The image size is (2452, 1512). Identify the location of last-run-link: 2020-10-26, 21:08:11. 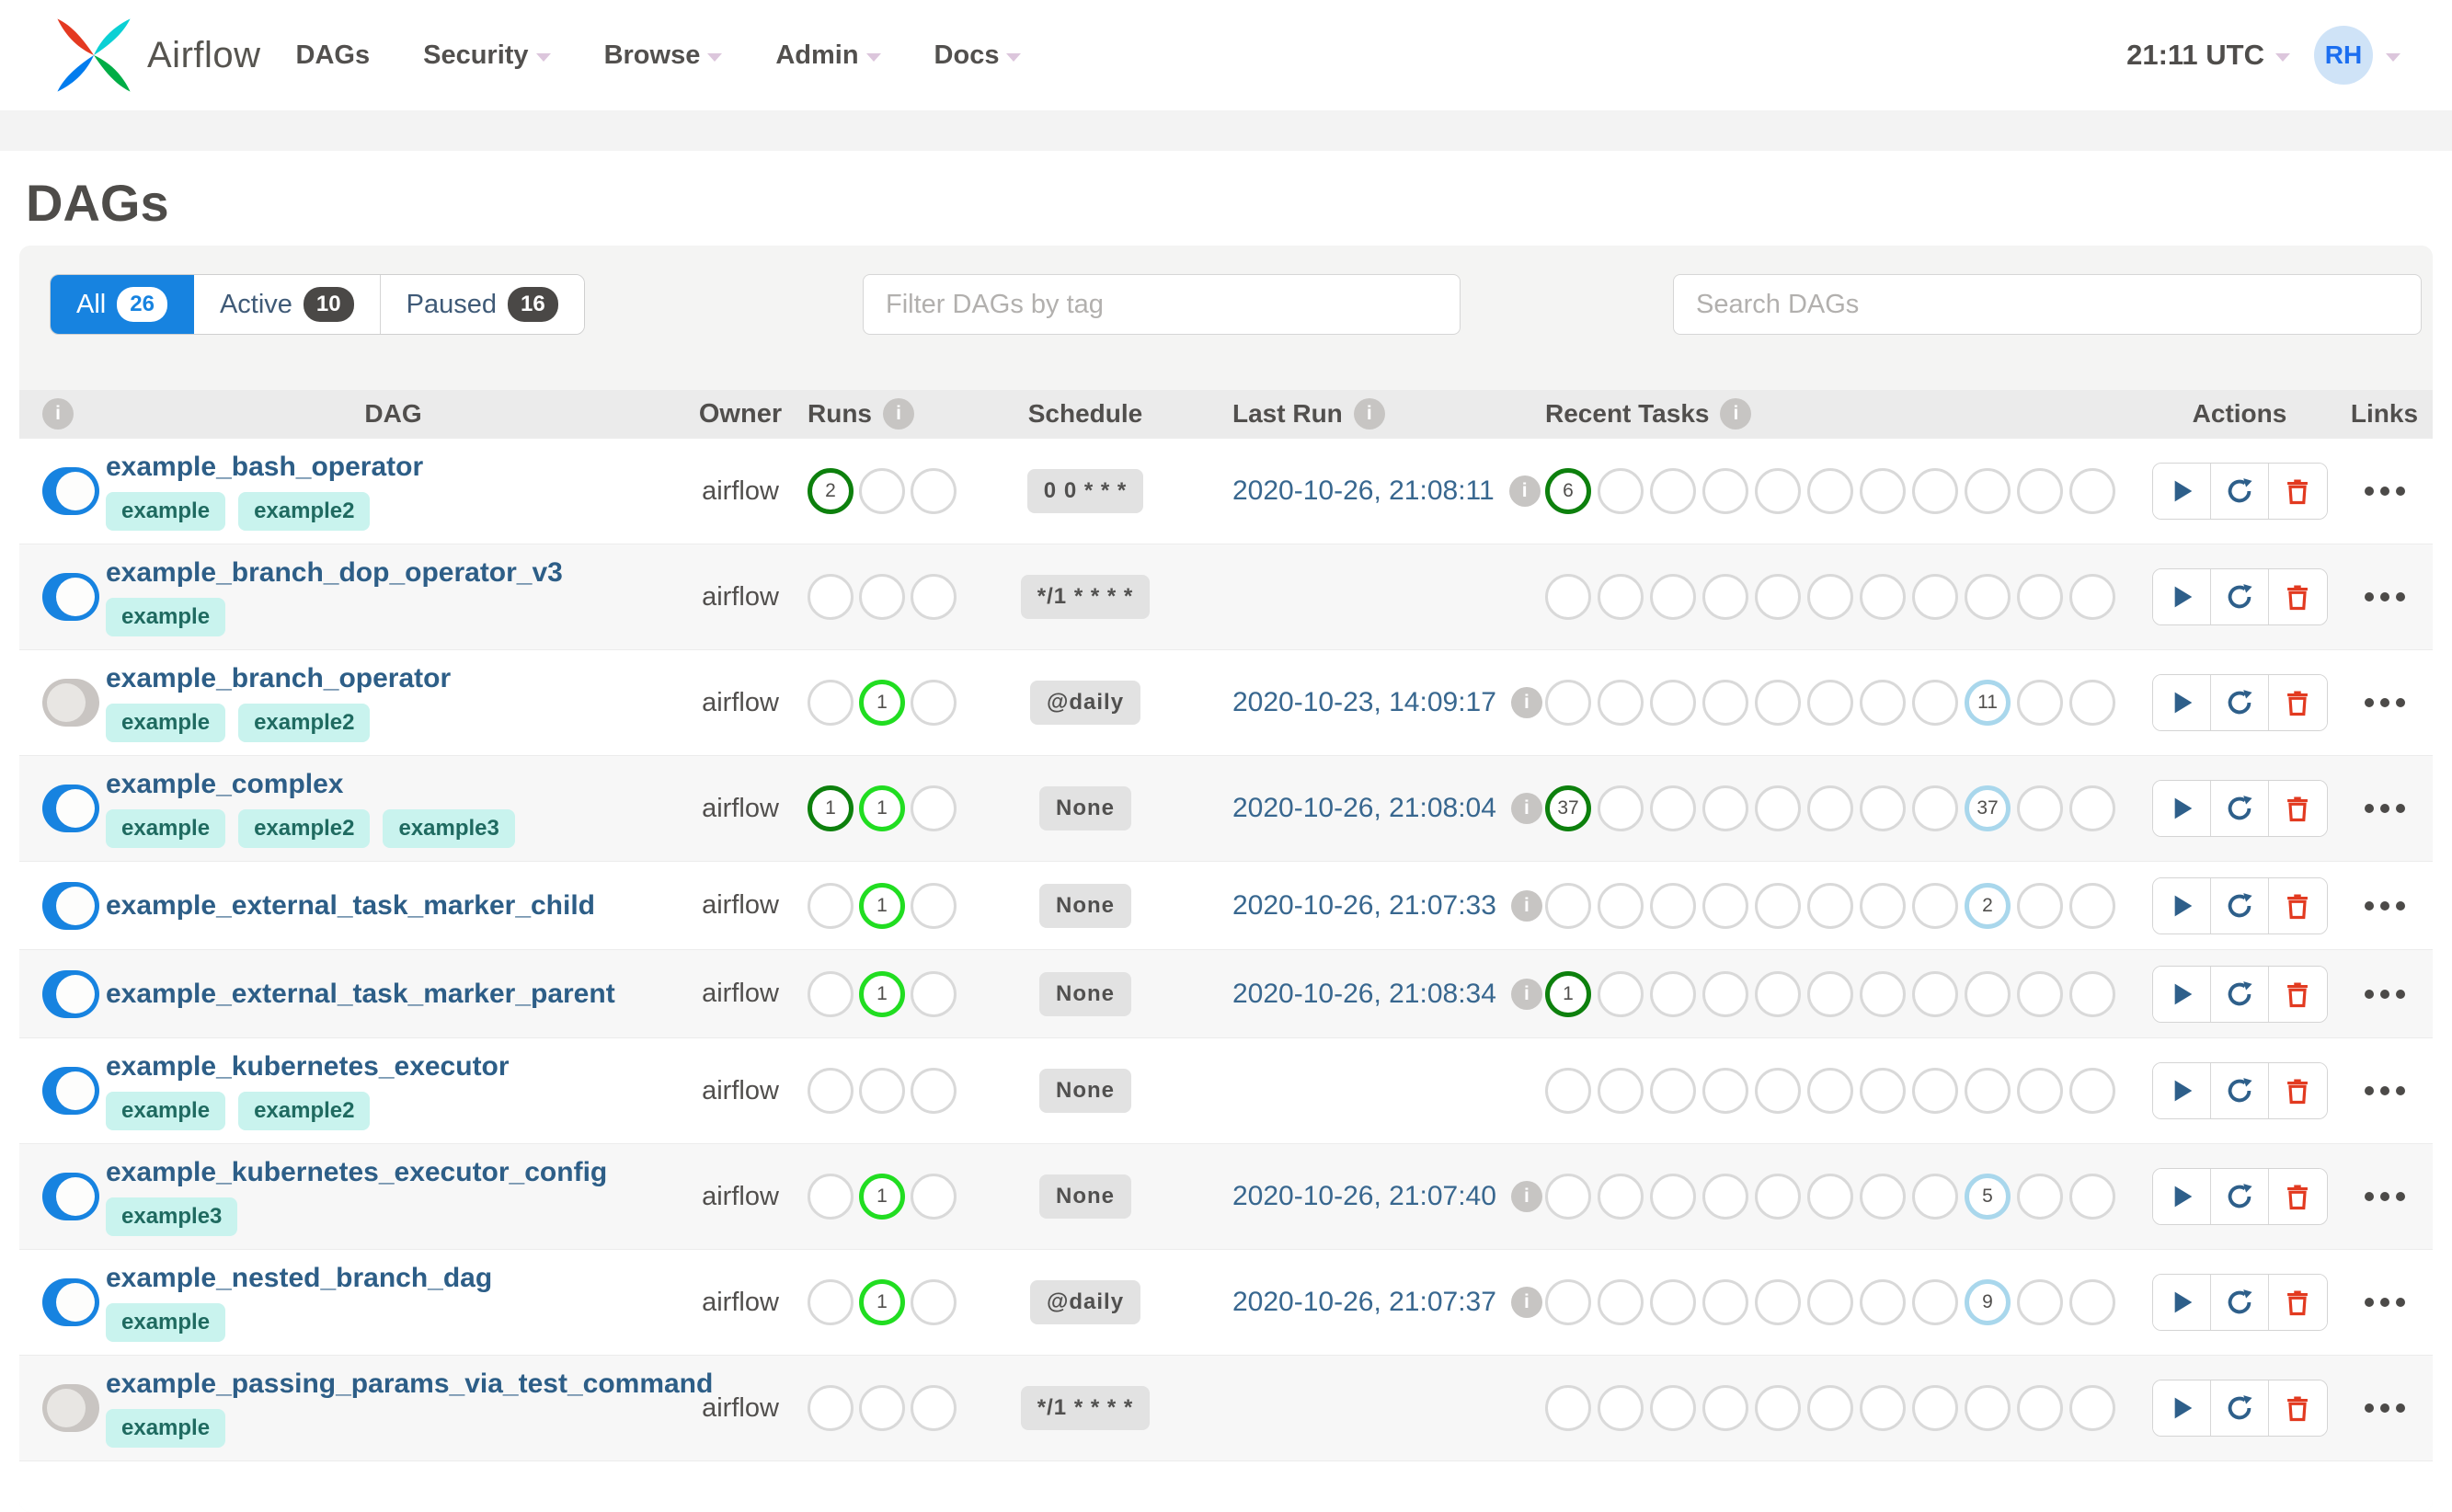
(1363, 491).